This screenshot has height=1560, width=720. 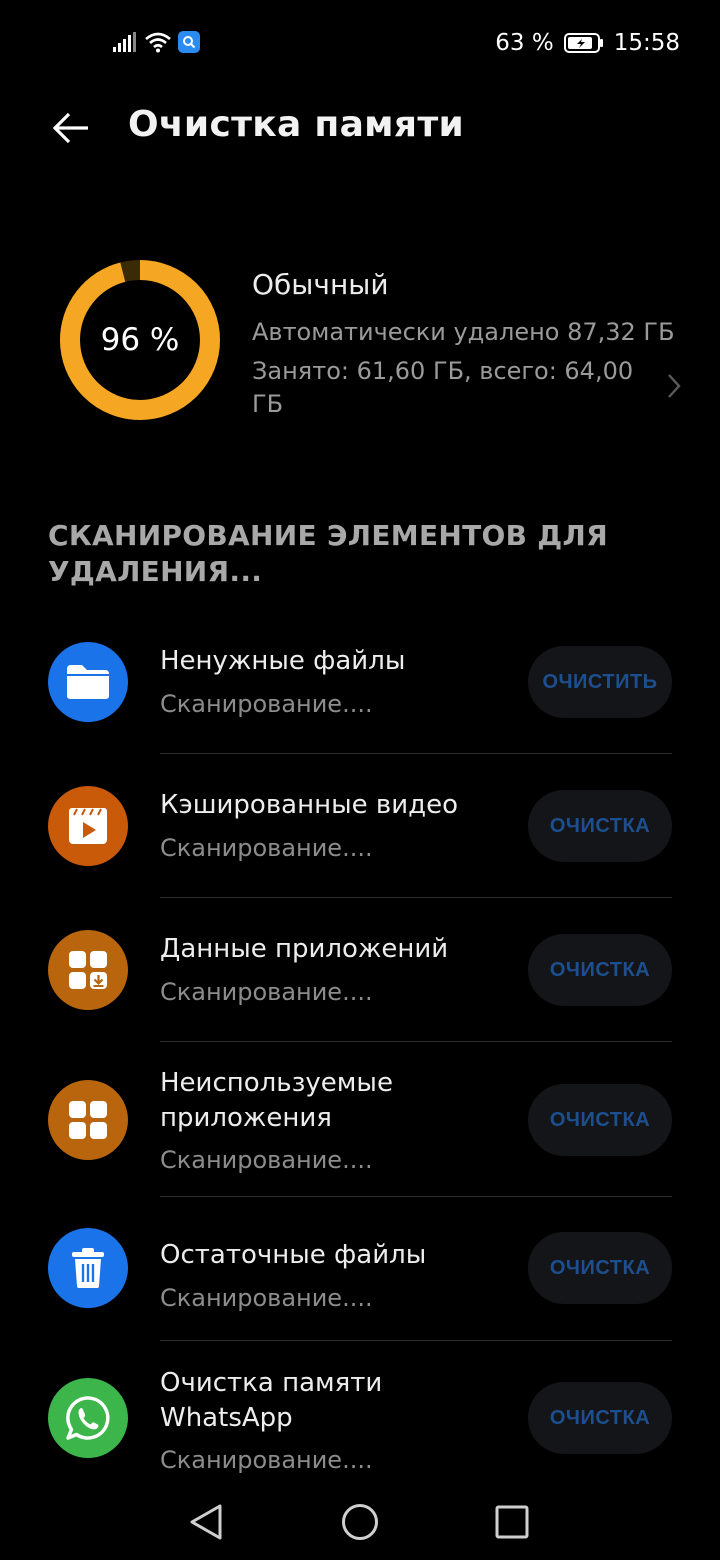 I want to click on app-data-icon, so click(x=88, y=970).